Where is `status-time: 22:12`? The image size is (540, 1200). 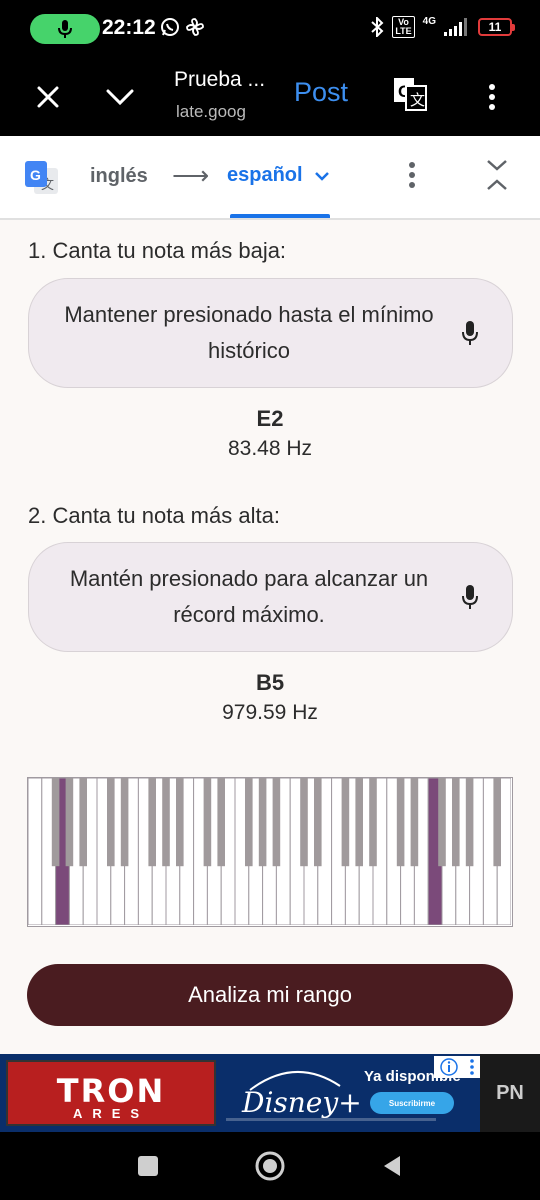
status-time: 22:12 is located at coordinates (129, 27).